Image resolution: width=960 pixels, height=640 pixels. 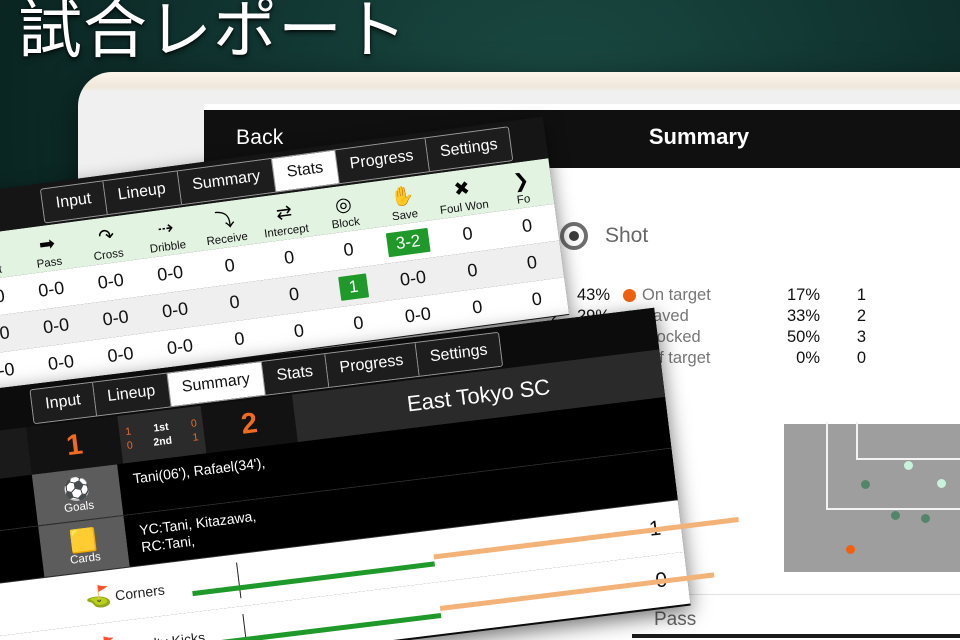 What do you see at coordinates (522, 189) in the screenshot?
I see `stats-column-fo: ❯ Fo` at bounding box center [522, 189].